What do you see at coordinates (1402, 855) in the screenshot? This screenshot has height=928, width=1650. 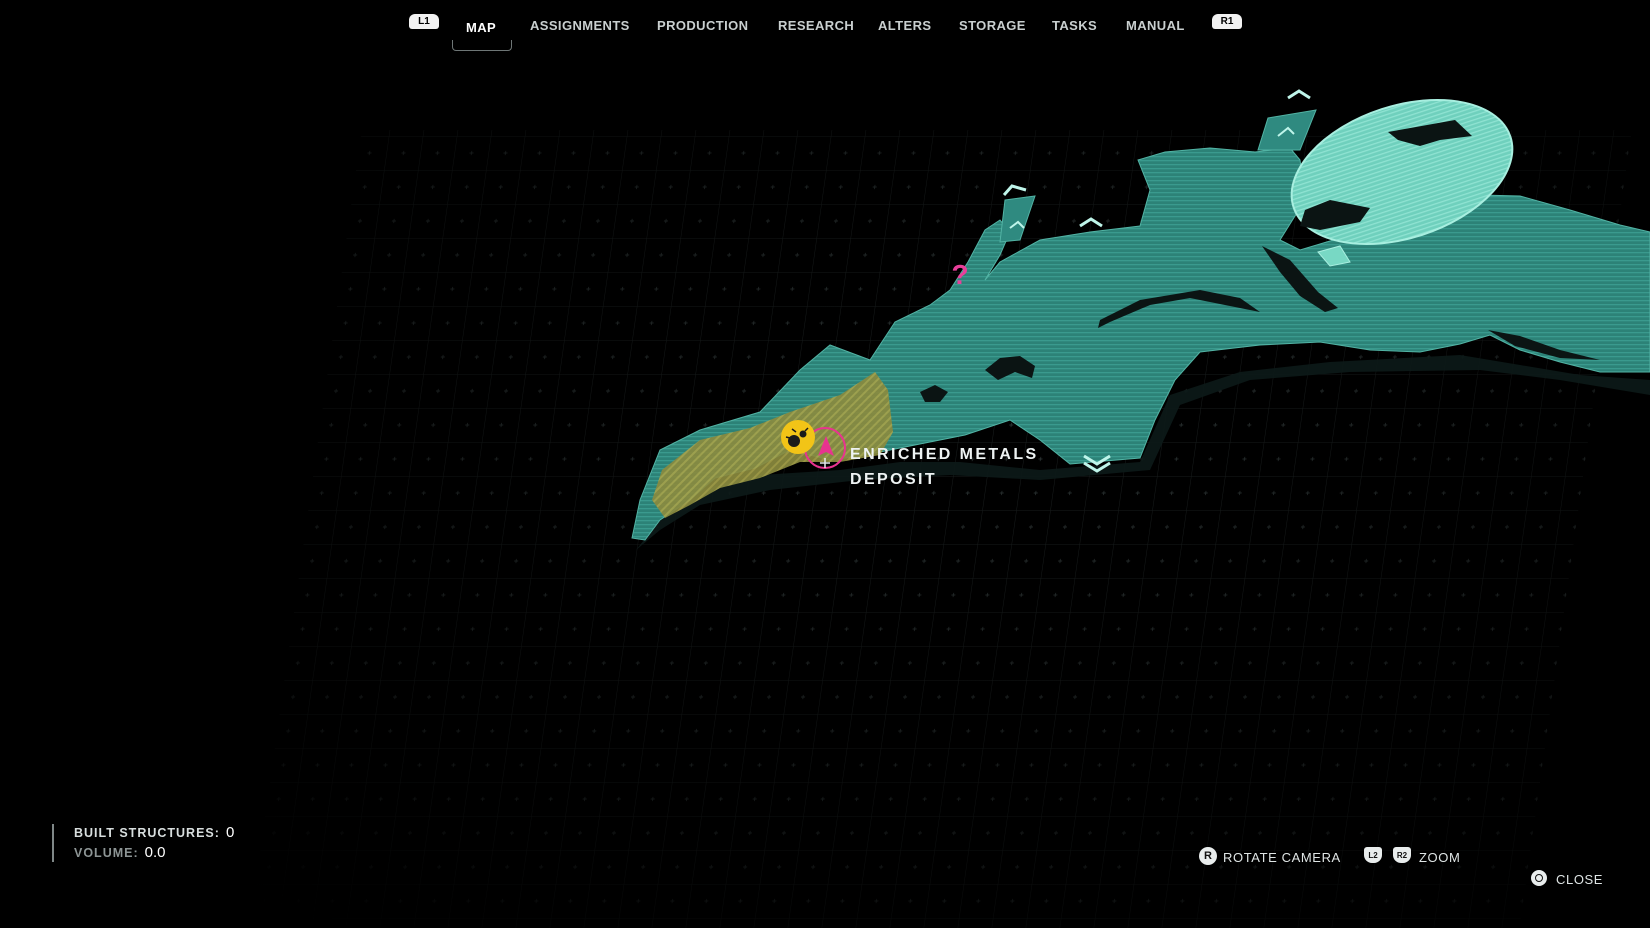 I see `r2-button-icon: R2` at bounding box center [1402, 855].